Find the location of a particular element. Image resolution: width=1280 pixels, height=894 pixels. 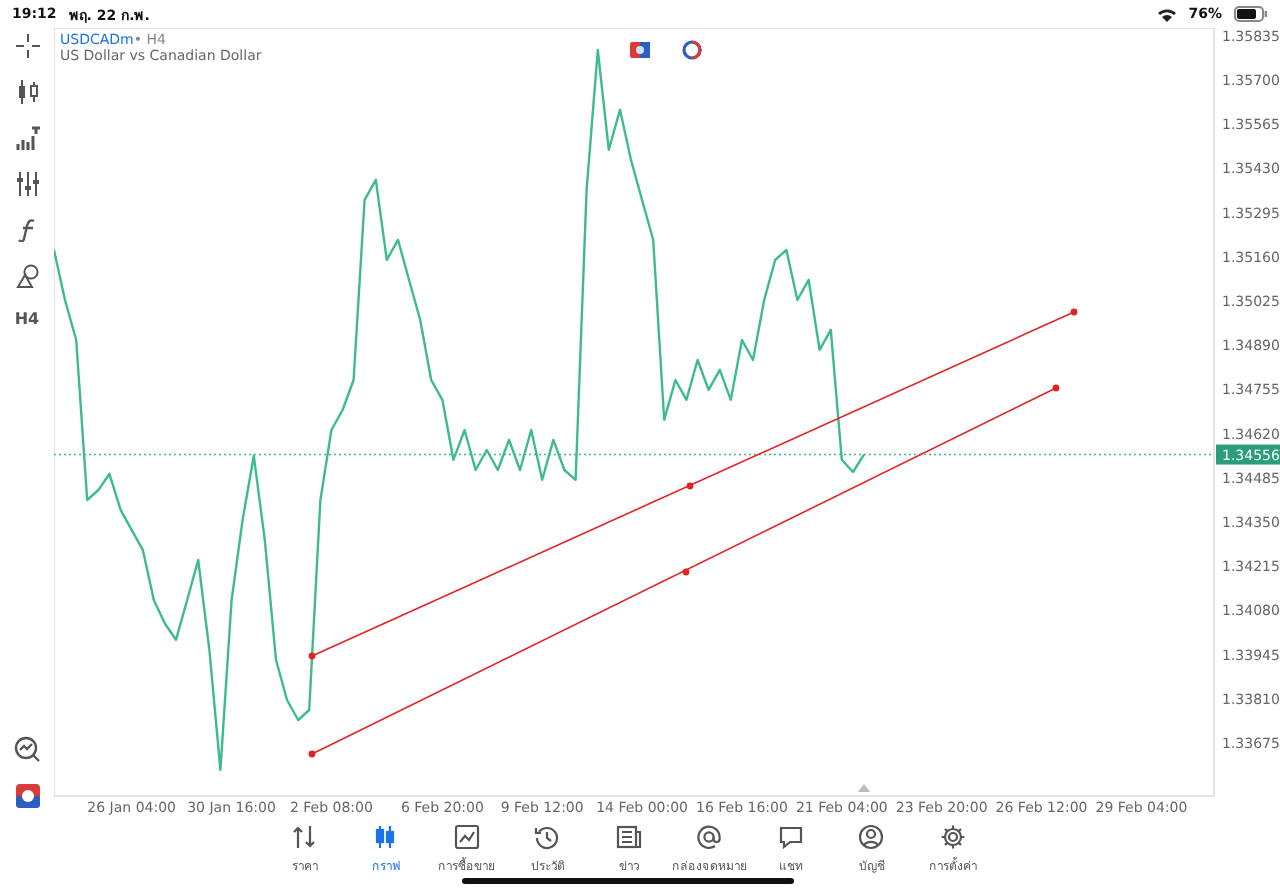

app-logo-icon is located at coordinates (27, 796).